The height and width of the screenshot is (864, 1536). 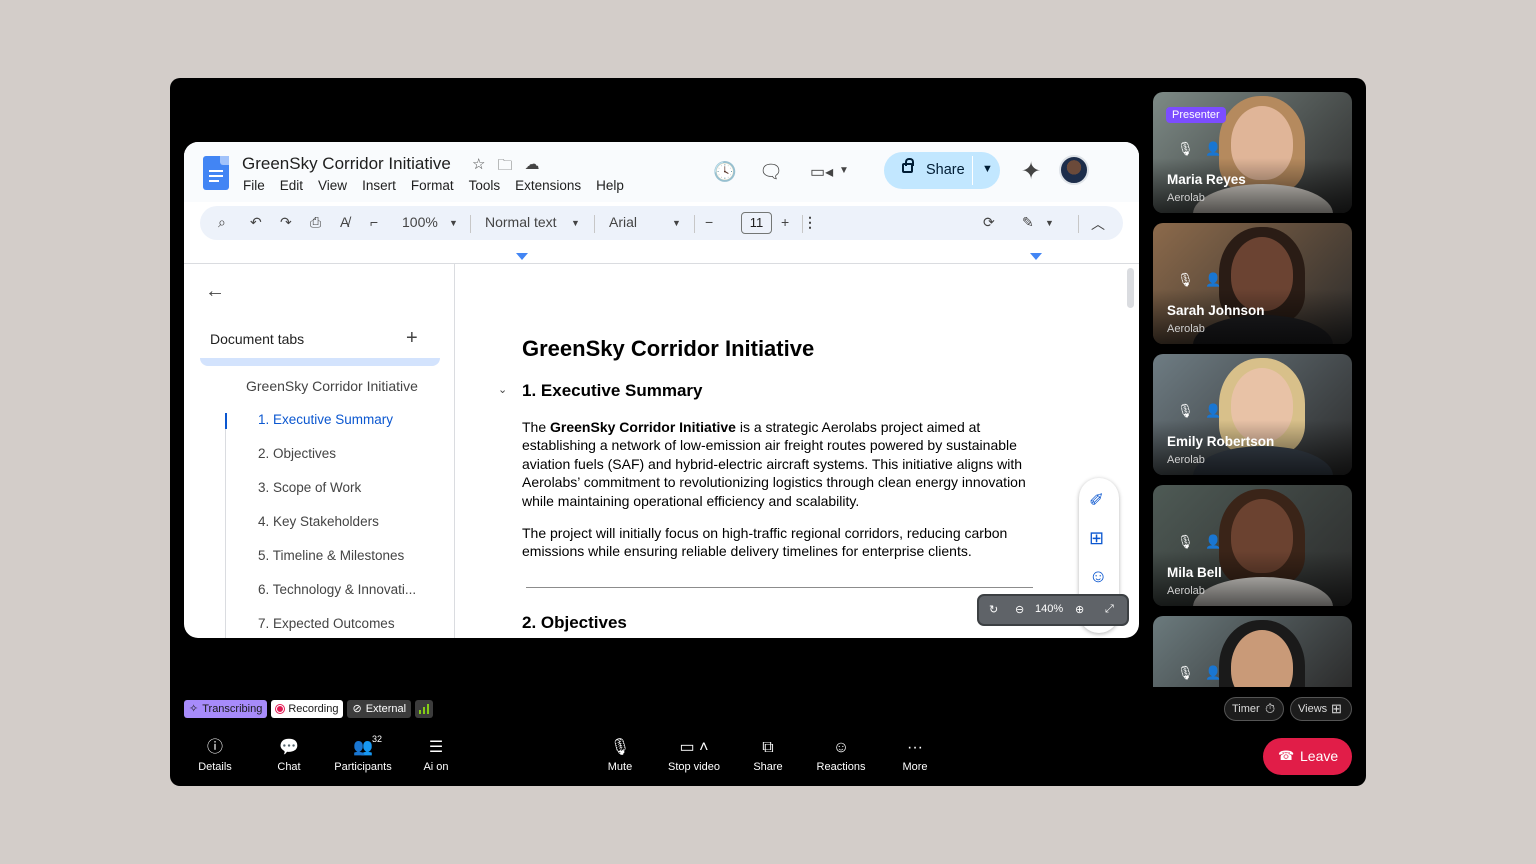 What do you see at coordinates (1109, 609) in the screenshot?
I see `fullscreen-icon: ⤢` at bounding box center [1109, 609].